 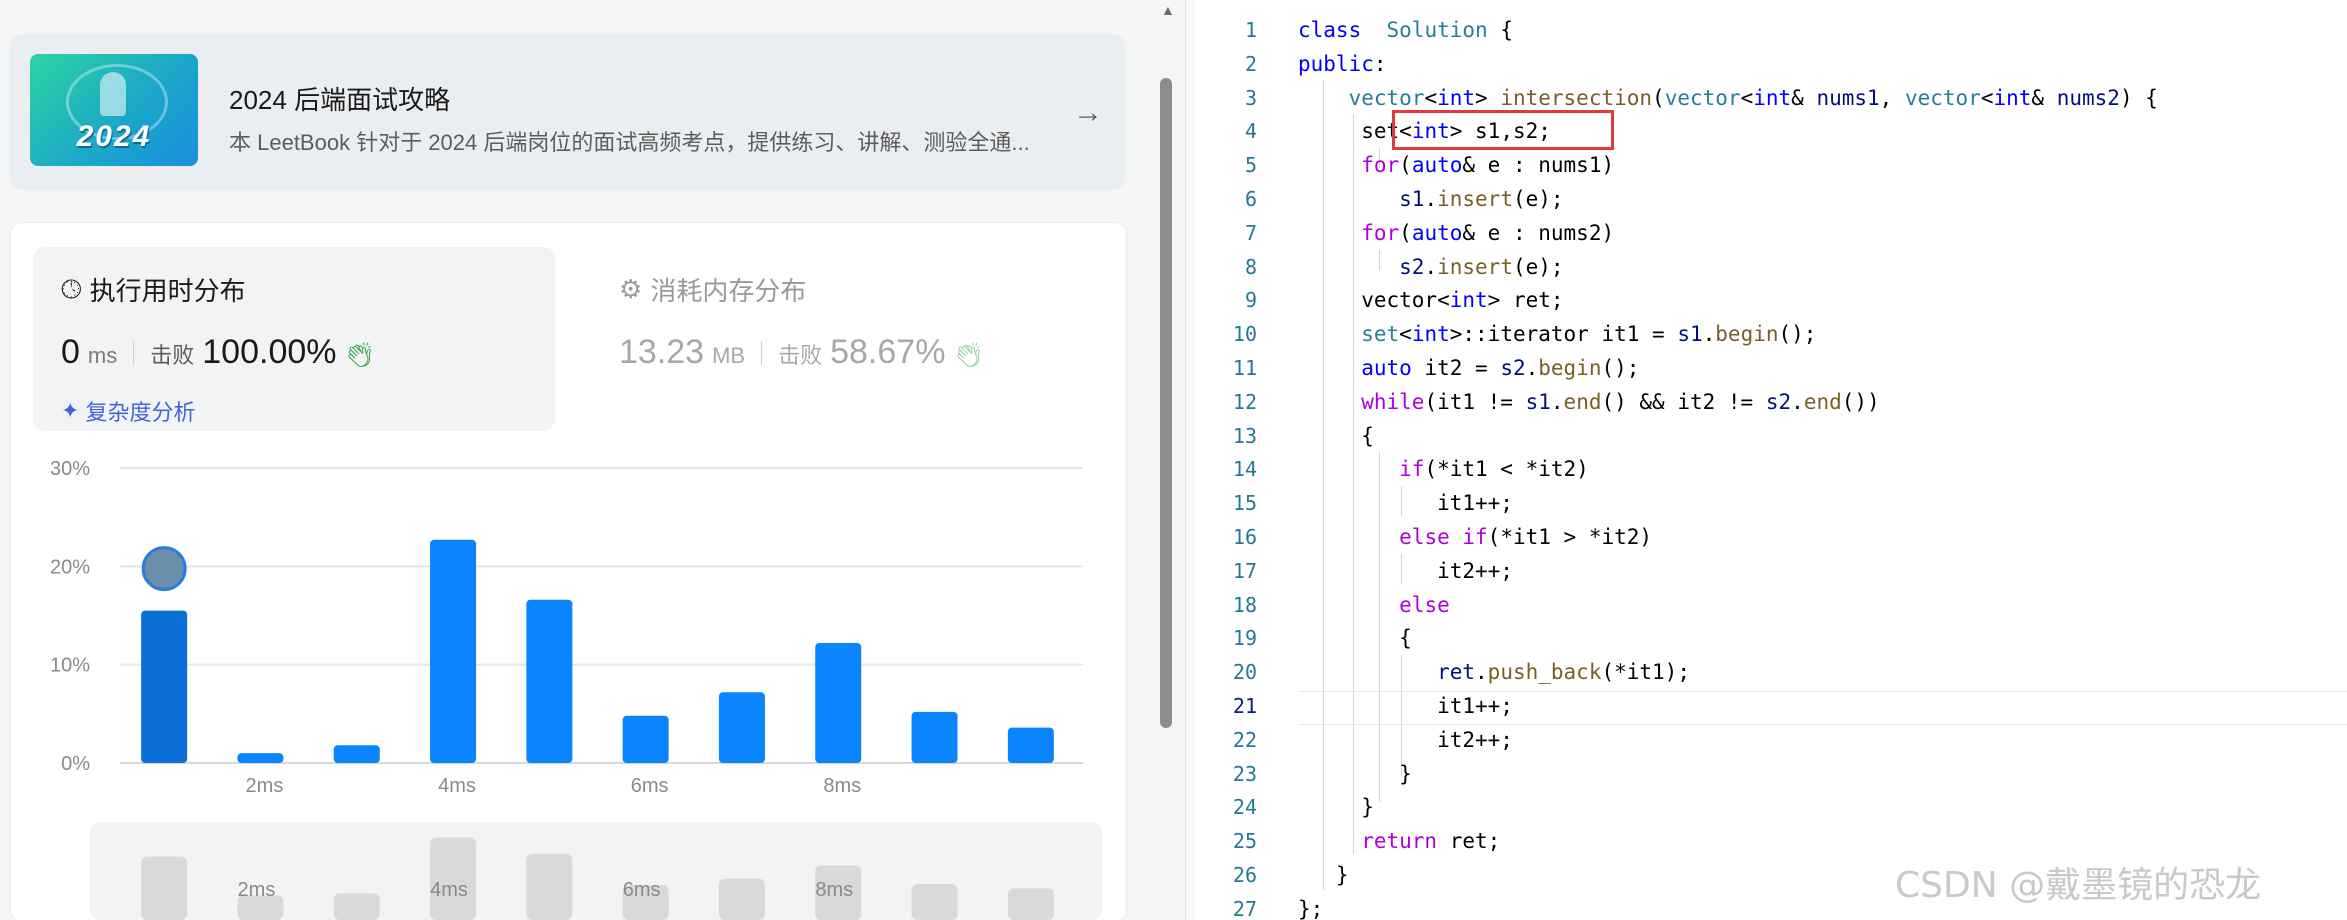 I want to click on code-line: 7 for(auto& e : nums2), so click(x=1771, y=233).